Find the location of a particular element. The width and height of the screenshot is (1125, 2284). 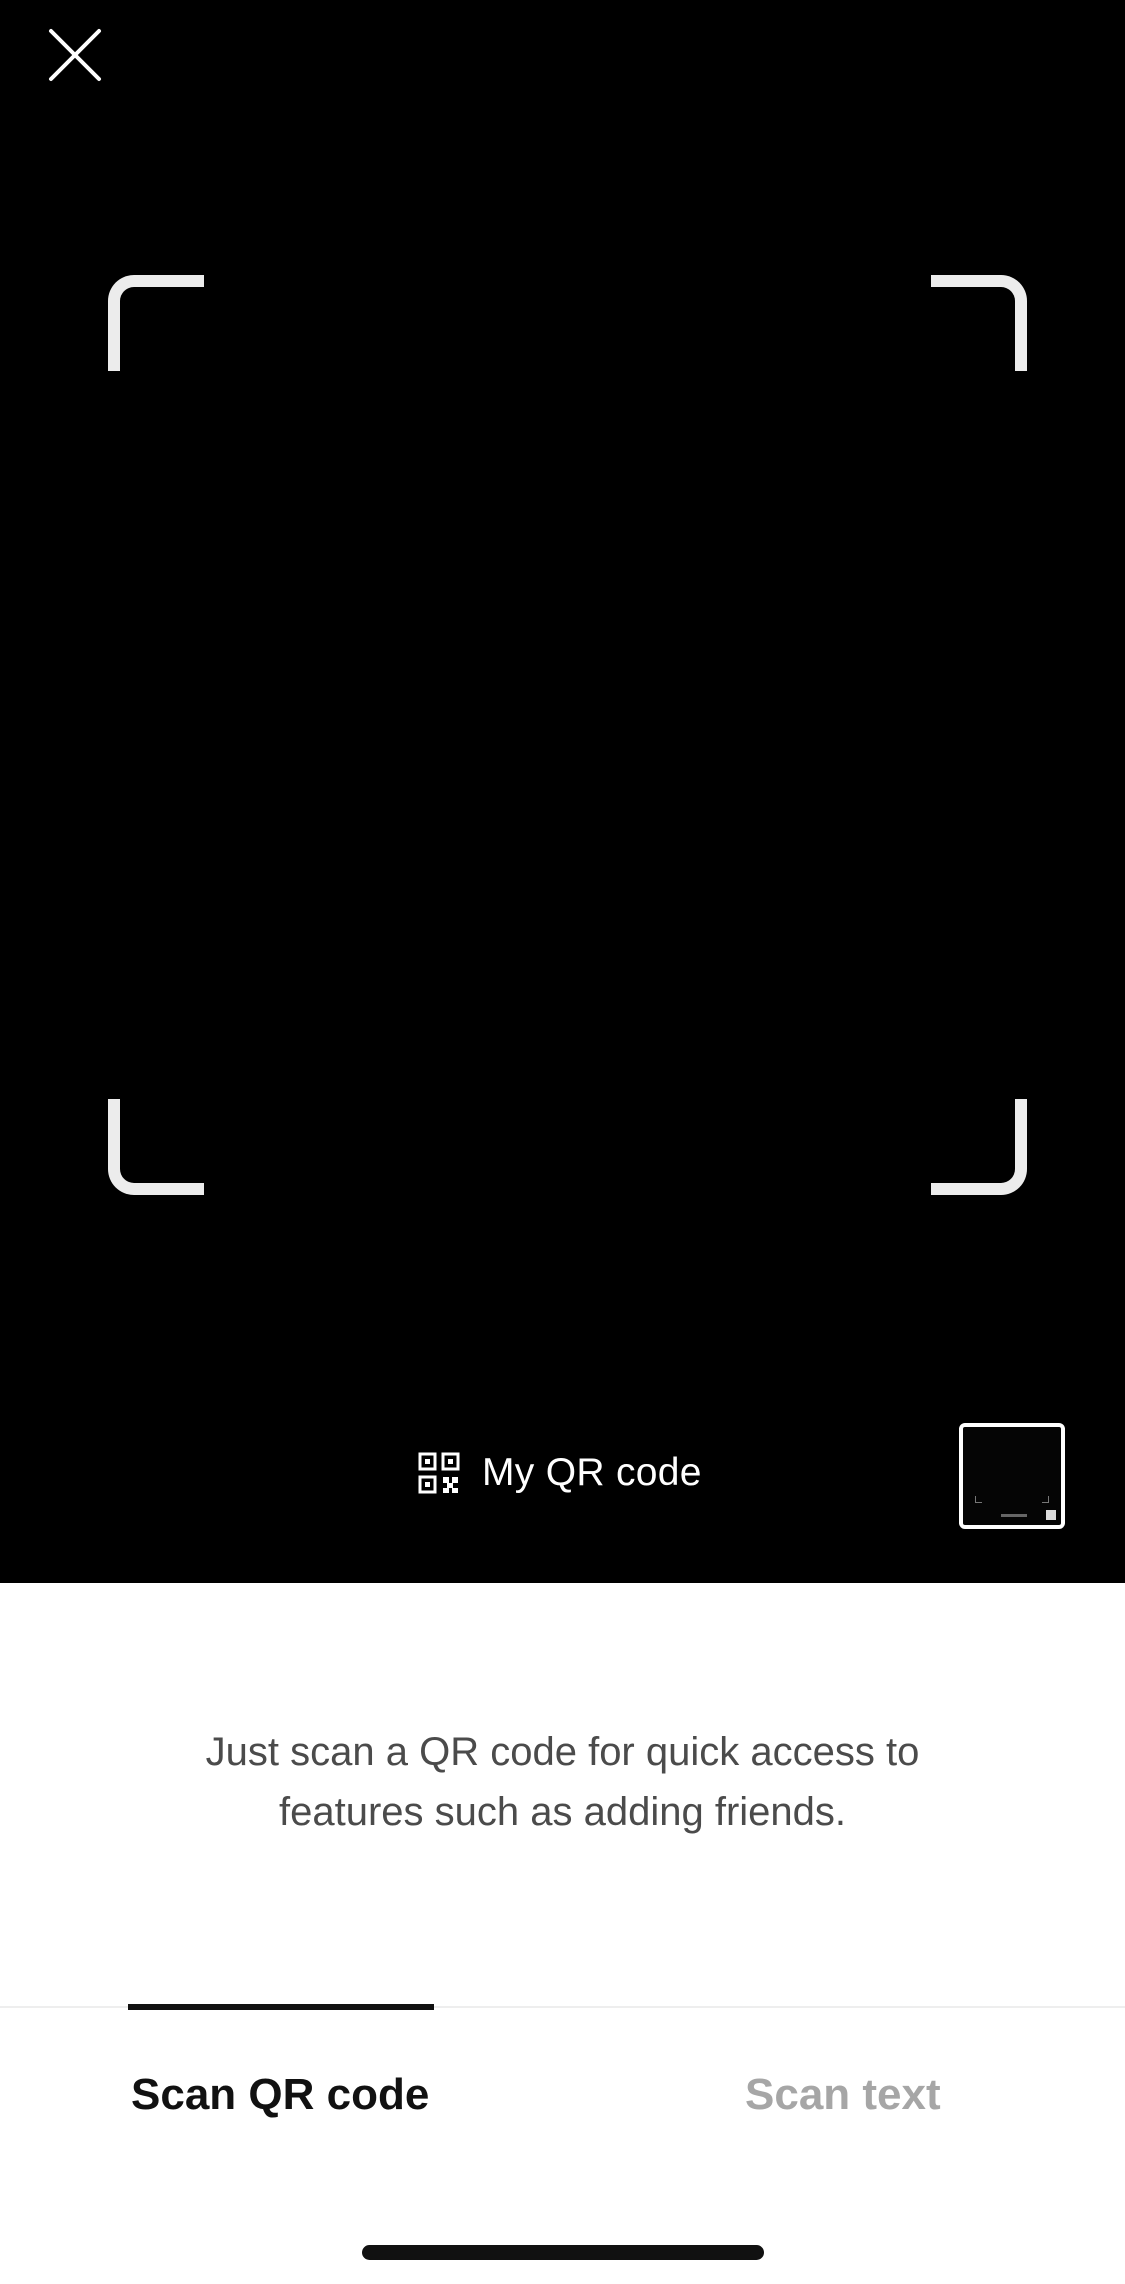

qr-code-icon is located at coordinates (439, 1473).